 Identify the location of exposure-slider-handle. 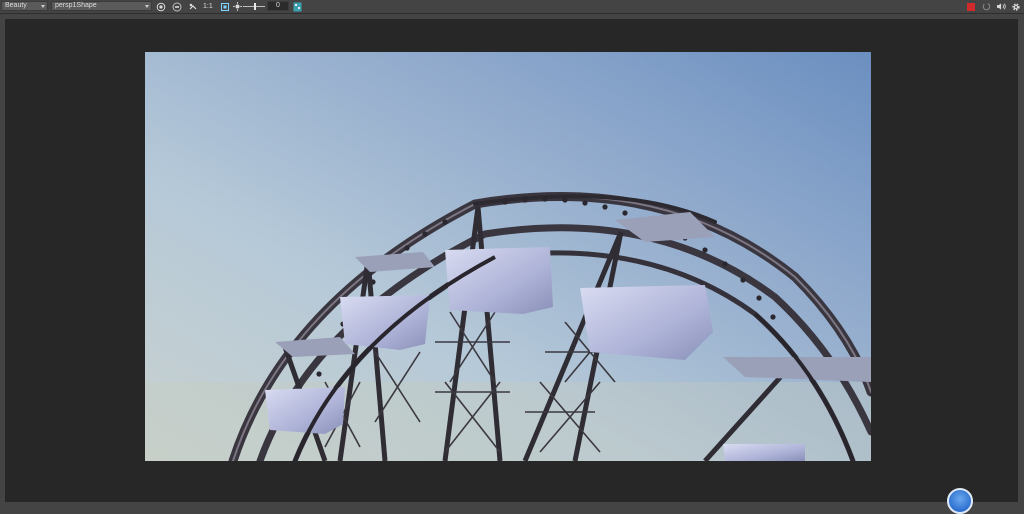
(255, 6).